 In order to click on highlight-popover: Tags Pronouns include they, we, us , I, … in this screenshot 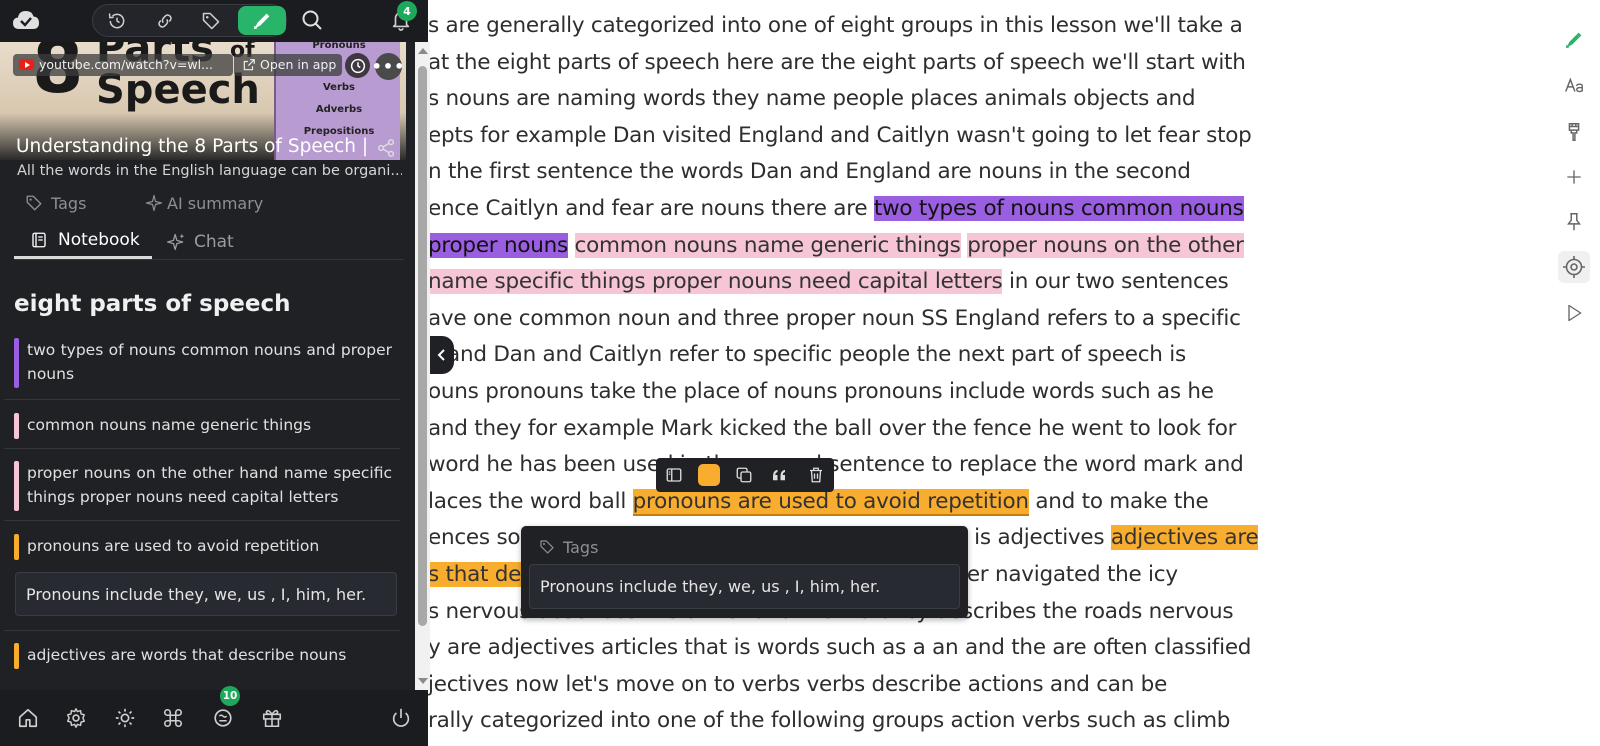, I will do `click(744, 572)`.